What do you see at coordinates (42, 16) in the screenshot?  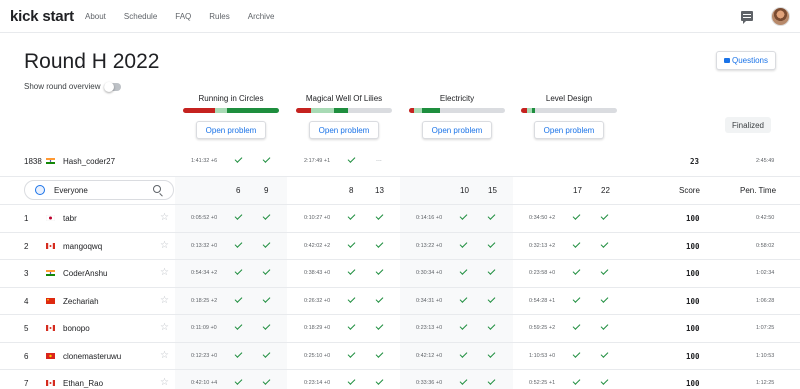 I see `brand-logo: kick start` at bounding box center [42, 16].